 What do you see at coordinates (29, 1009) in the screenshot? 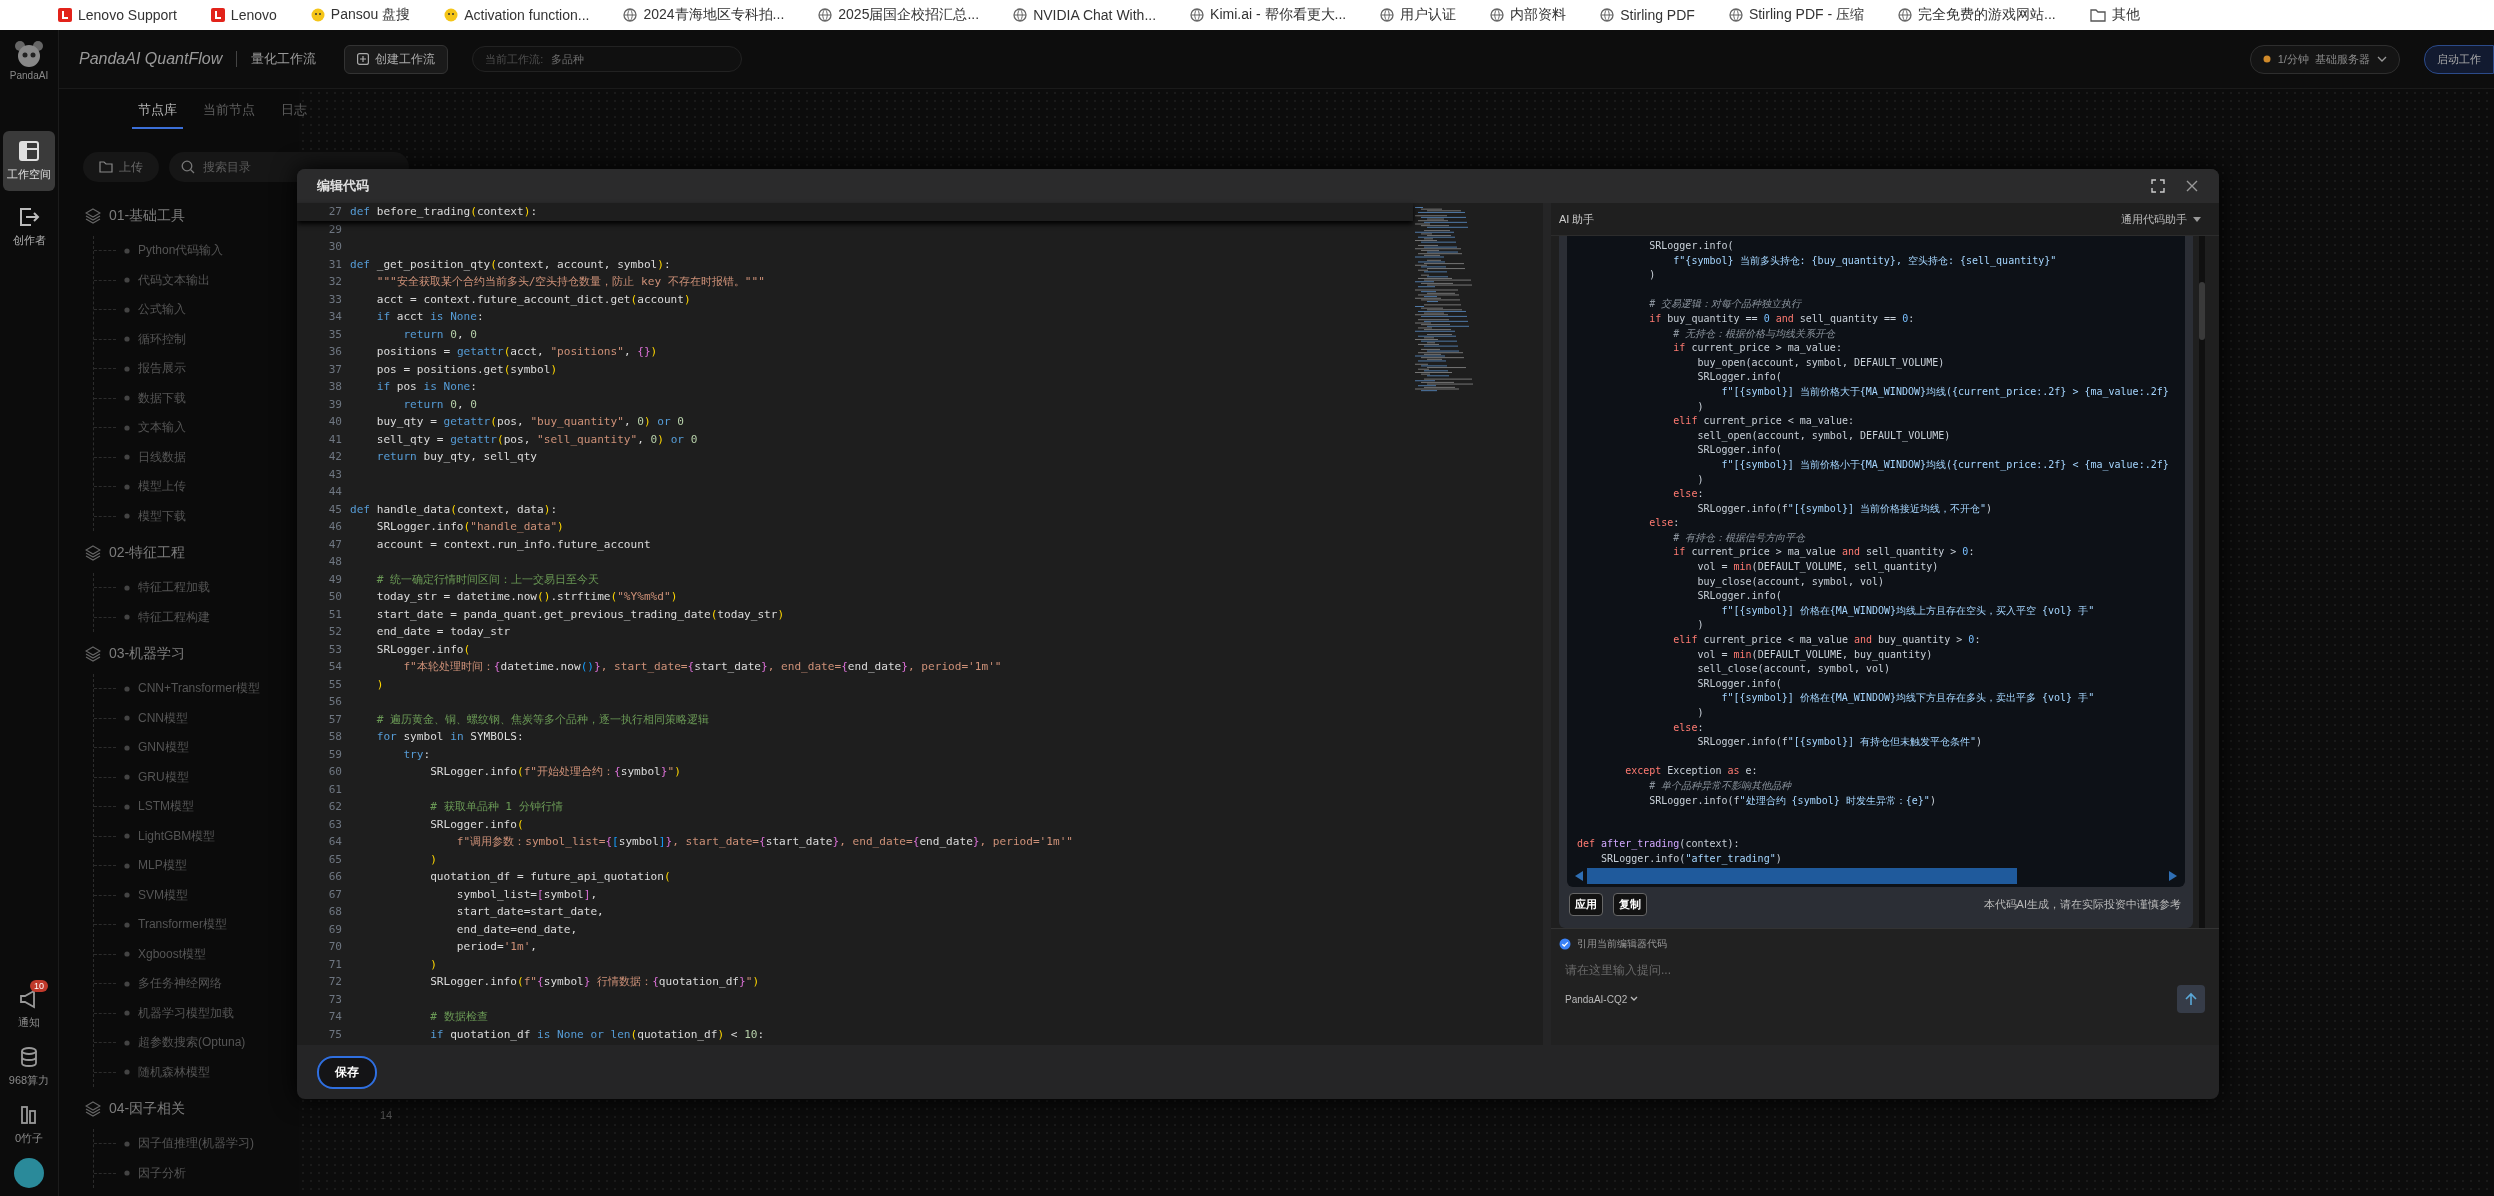
I see `rail-item: 10 通知` at bounding box center [29, 1009].